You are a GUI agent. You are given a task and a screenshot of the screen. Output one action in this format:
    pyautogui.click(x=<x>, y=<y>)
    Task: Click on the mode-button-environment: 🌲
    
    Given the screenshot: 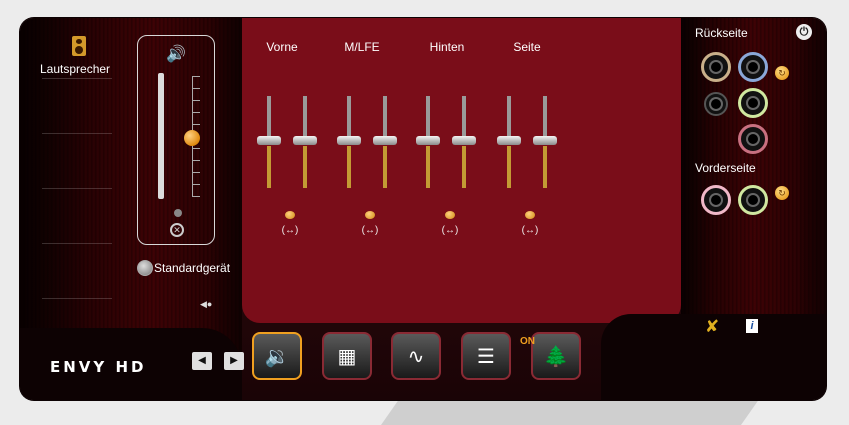 What is the action you would take?
    pyautogui.click(x=556, y=356)
    